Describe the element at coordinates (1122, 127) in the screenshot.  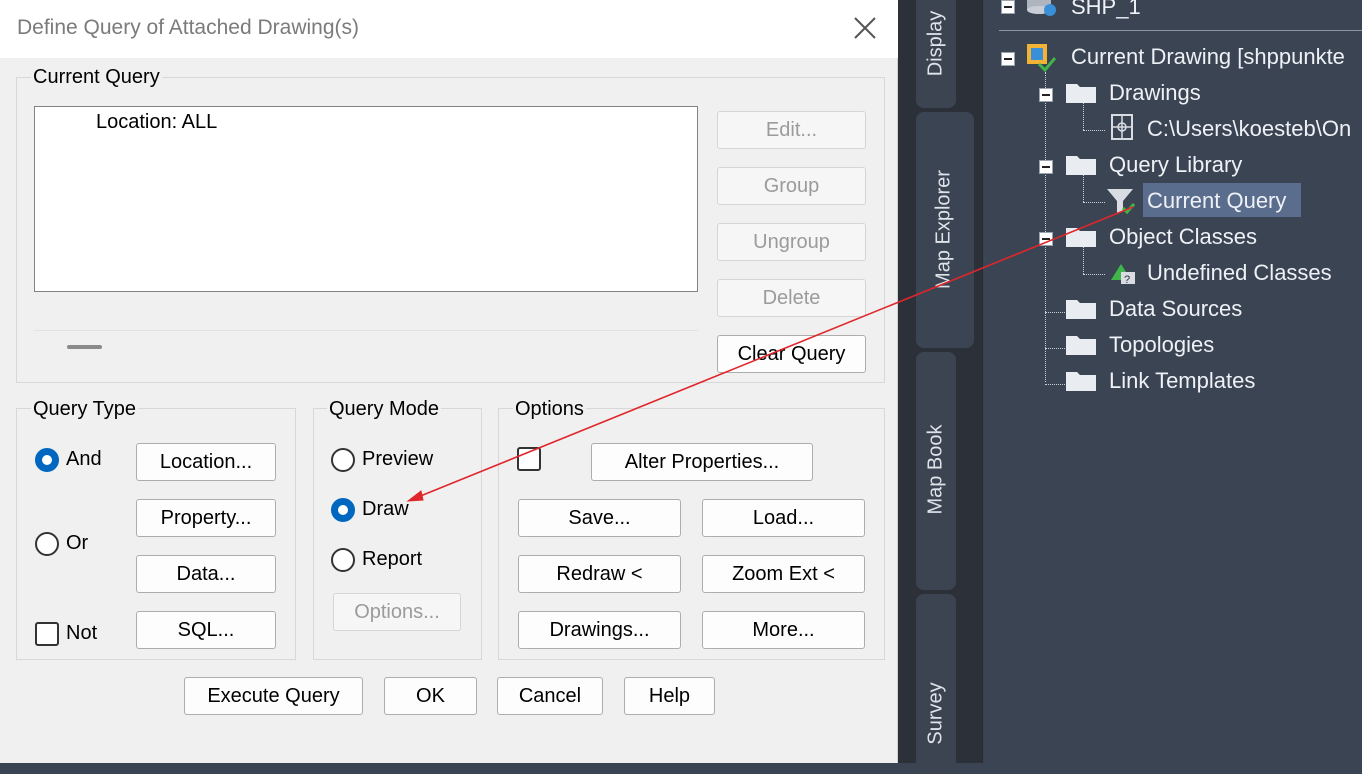
I see `drawing-file-icon` at that location.